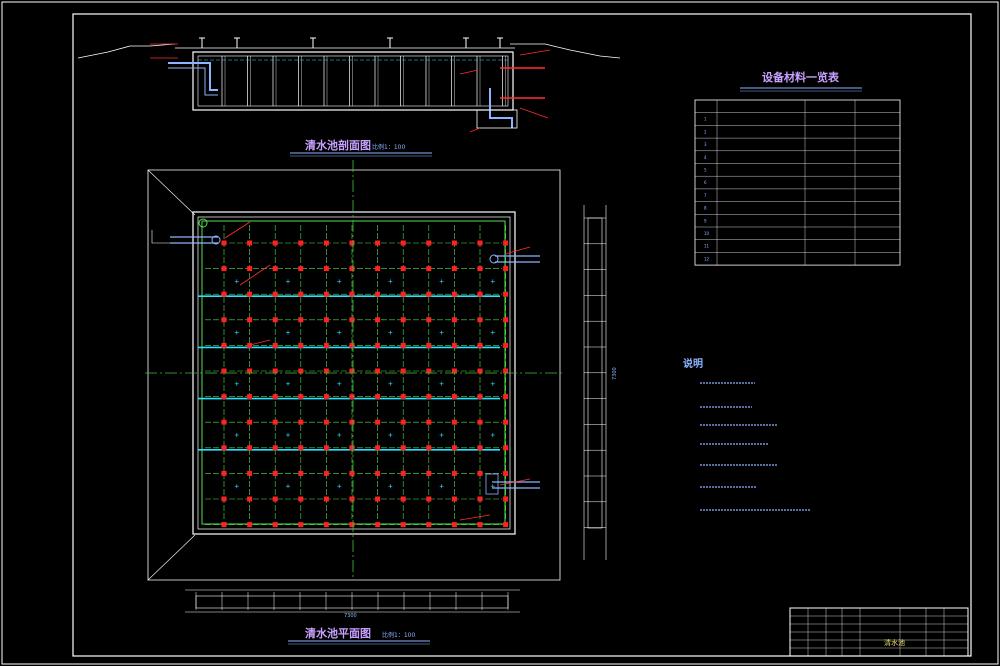 The height and width of the screenshot is (666, 1000). I want to click on table-row-number: 7, so click(705, 195).